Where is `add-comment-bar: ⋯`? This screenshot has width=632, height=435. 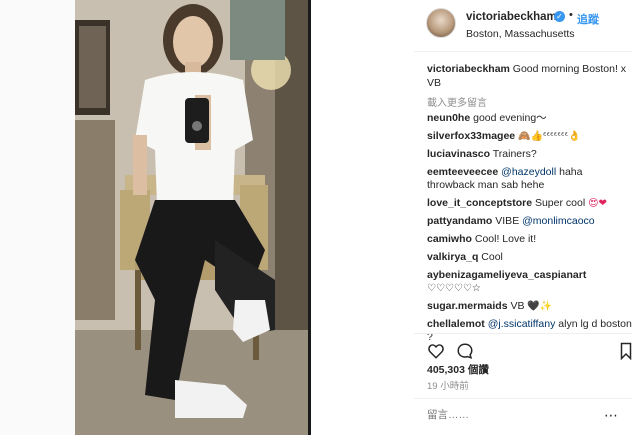
add-comment-bar: ⋯ is located at coordinates (523, 416).